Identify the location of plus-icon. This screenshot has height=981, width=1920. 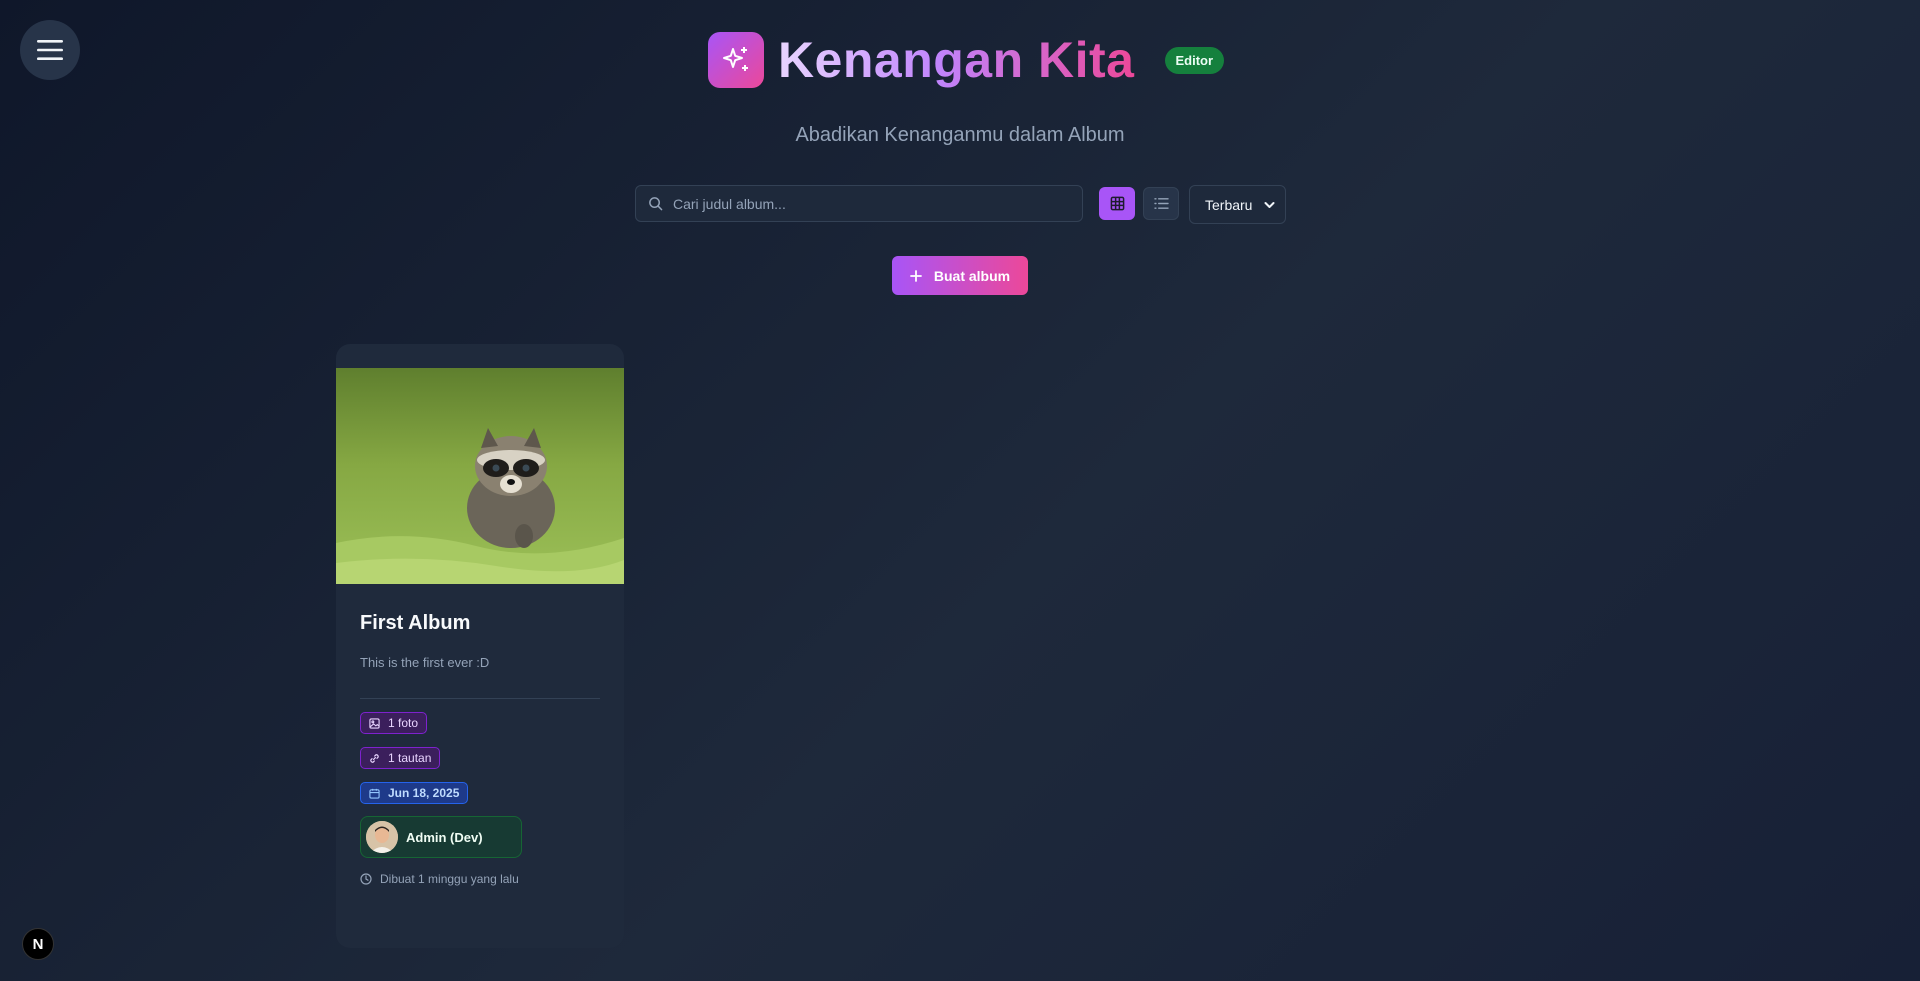
(915, 275).